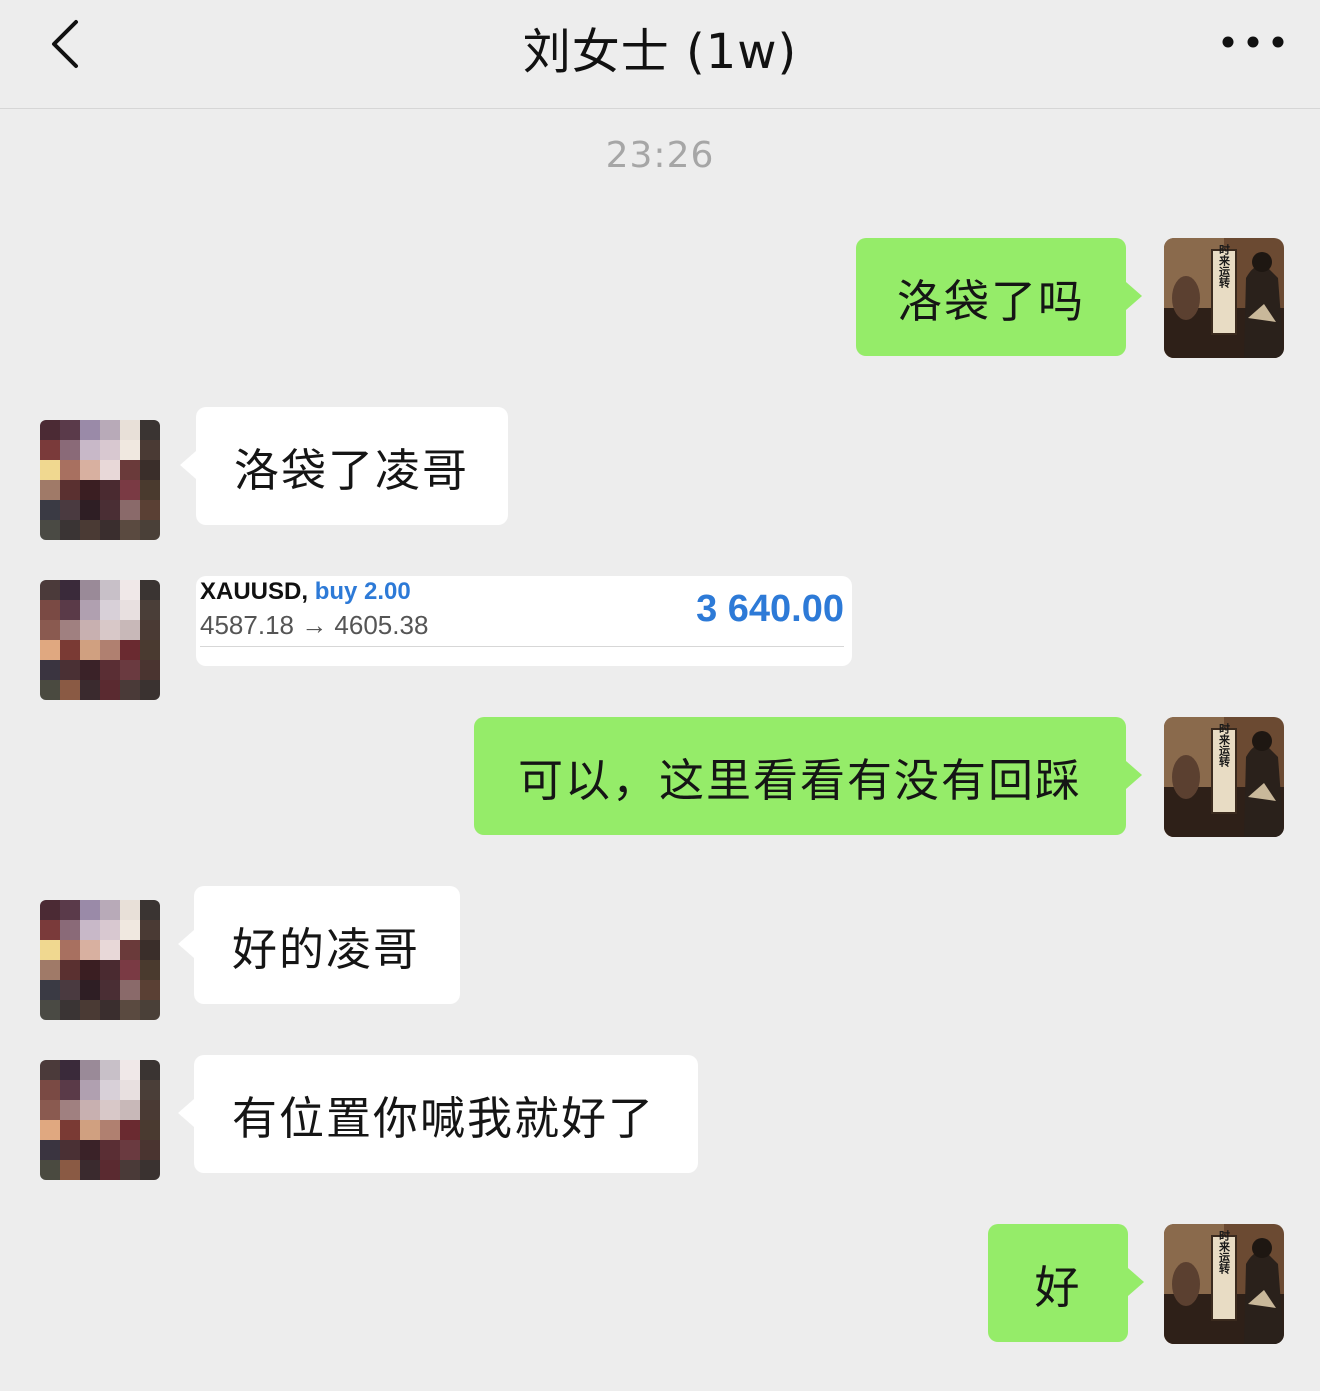 The image size is (1320, 1391). I want to click on my-message-bubble: 好, so click(1066, 1283).